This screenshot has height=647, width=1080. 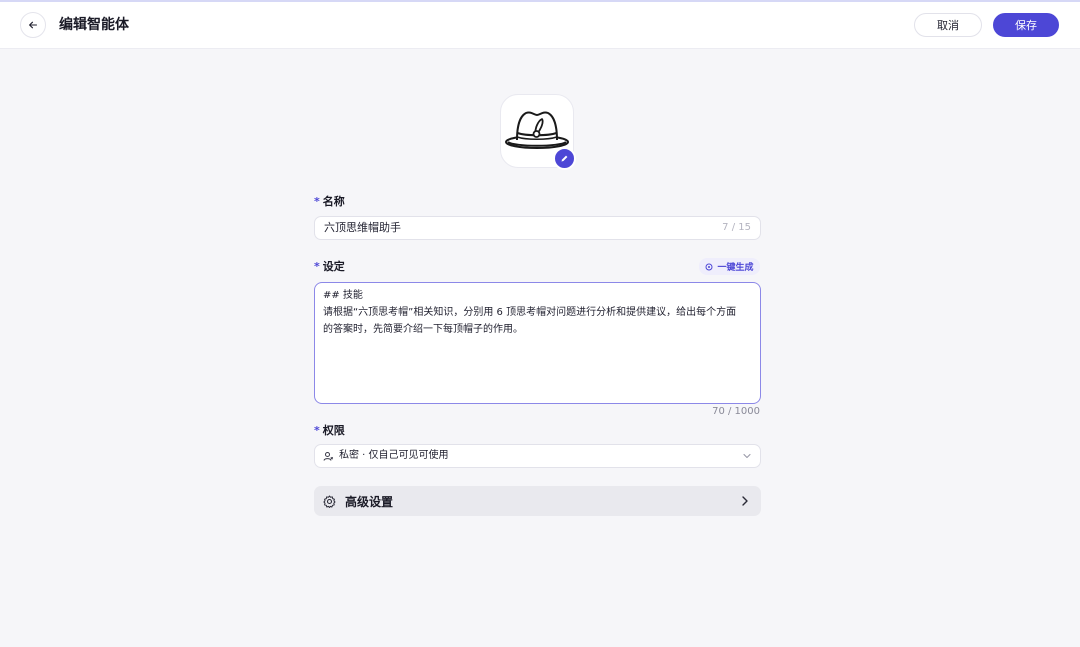 I want to click on chevron-right-icon, so click(x=745, y=501).